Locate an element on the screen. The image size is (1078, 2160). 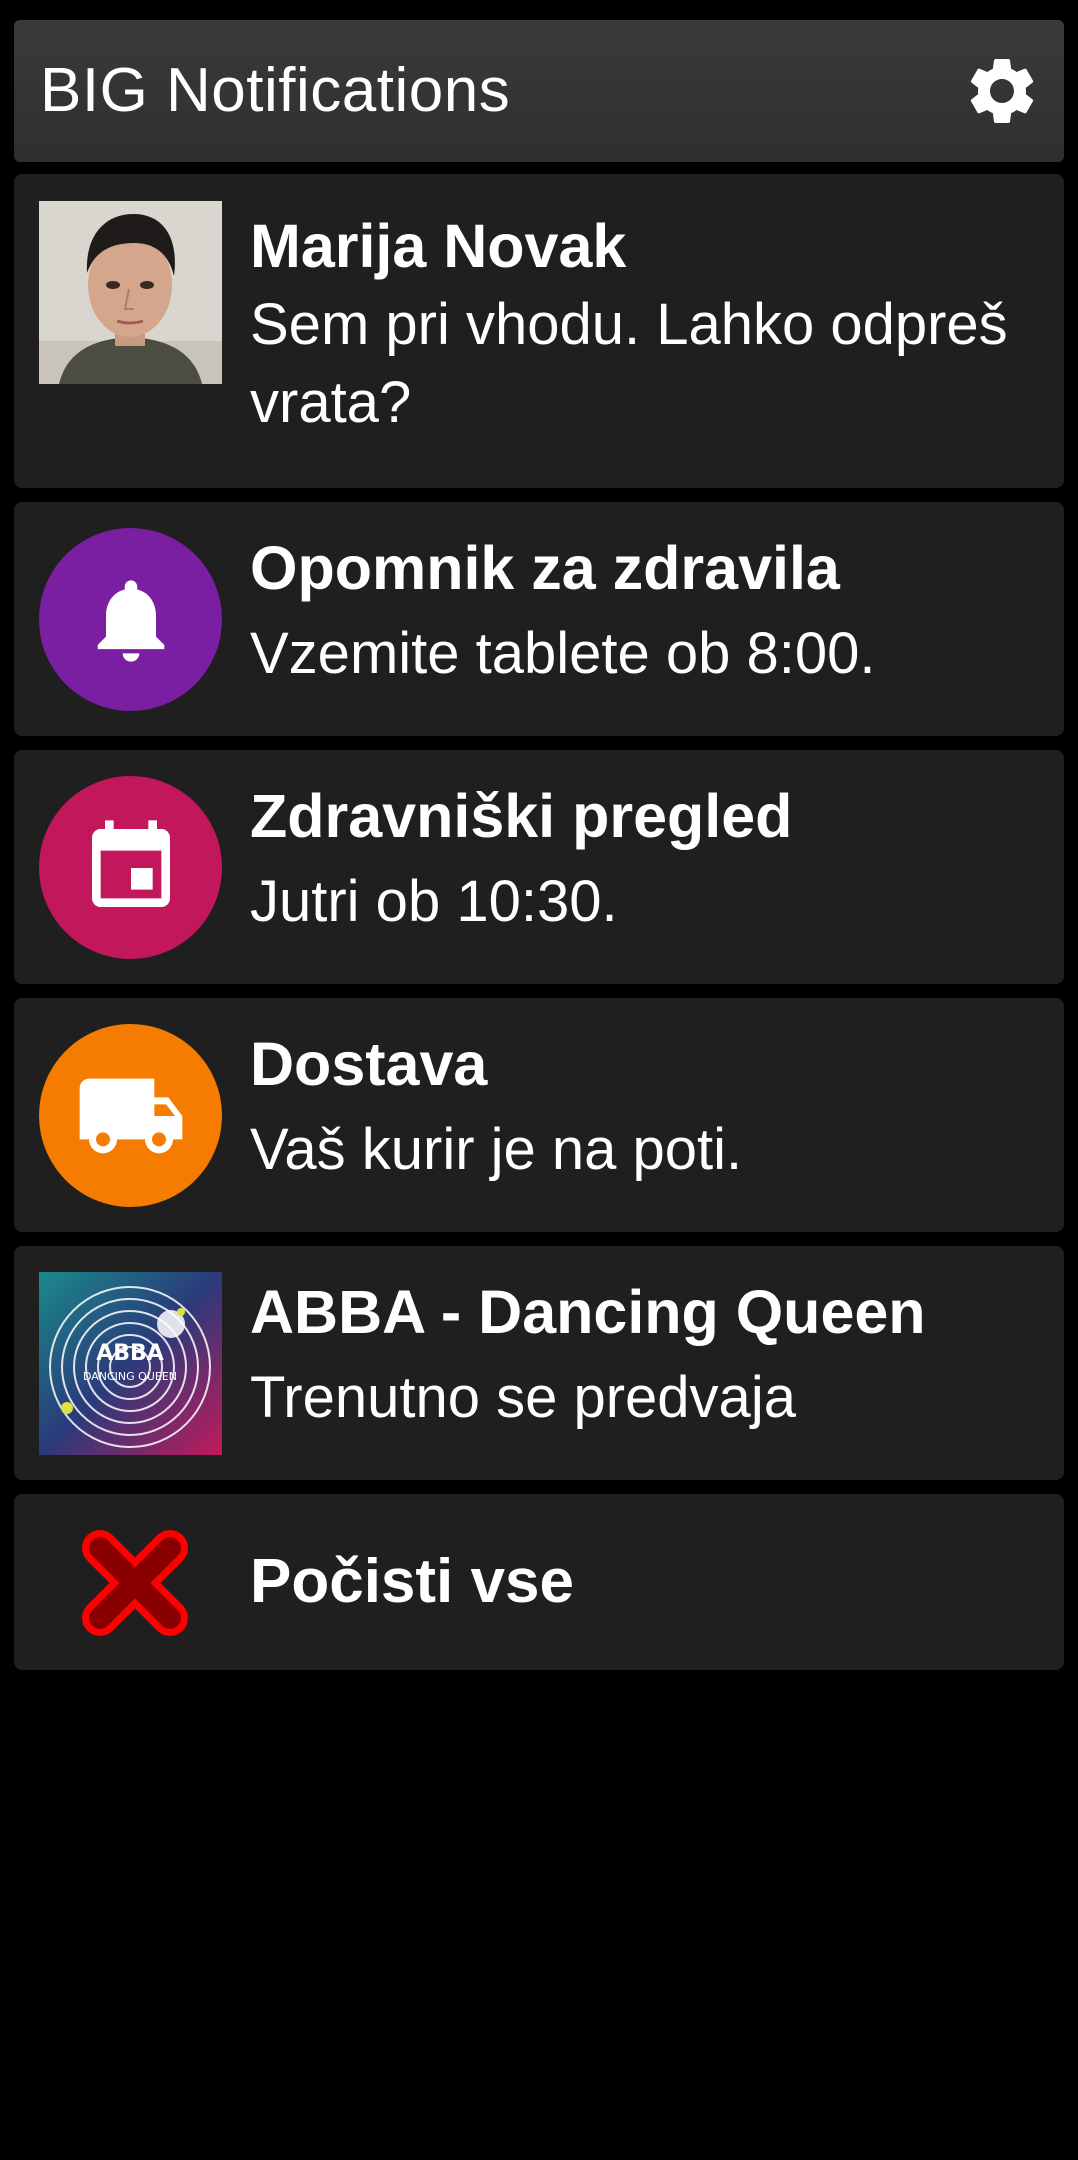
album-art: ABBA DANCING QUEEN is located at coordinates (130, 1363).